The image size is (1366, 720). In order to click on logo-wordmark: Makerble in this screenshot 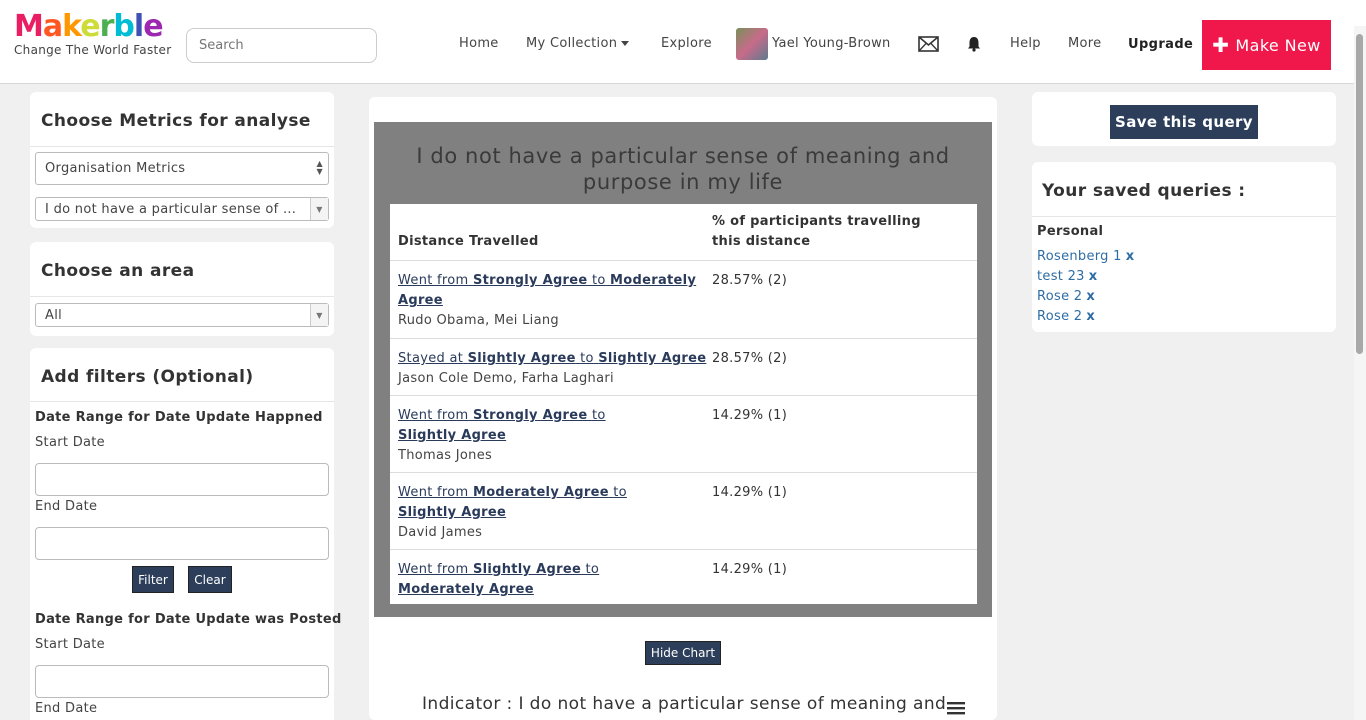, I will do `click(89, 26)`.